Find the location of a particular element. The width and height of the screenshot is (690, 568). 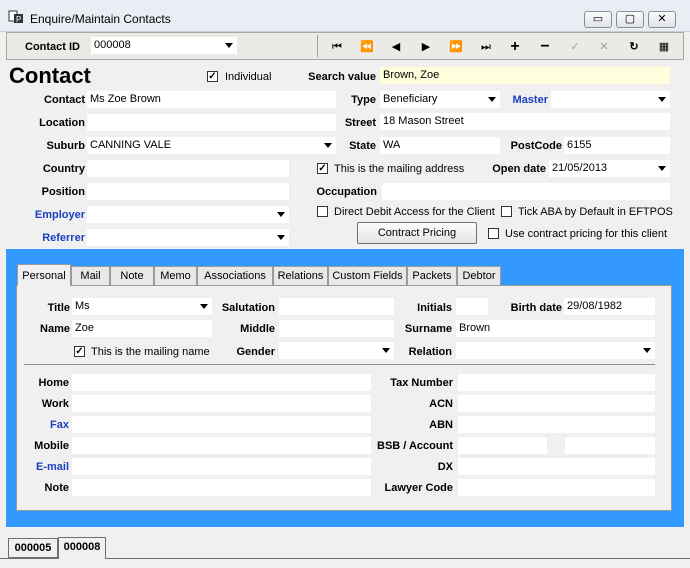

mailing-address-checkbox: ✓ is located at coordinates (322, 168).